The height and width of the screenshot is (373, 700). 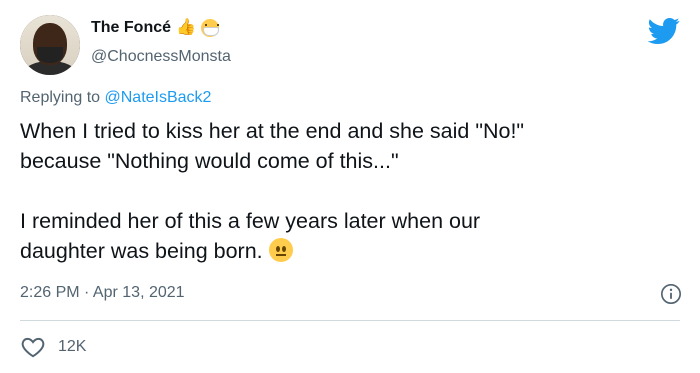 I want to click on like-count: 12K, so click(x=72, y=346).